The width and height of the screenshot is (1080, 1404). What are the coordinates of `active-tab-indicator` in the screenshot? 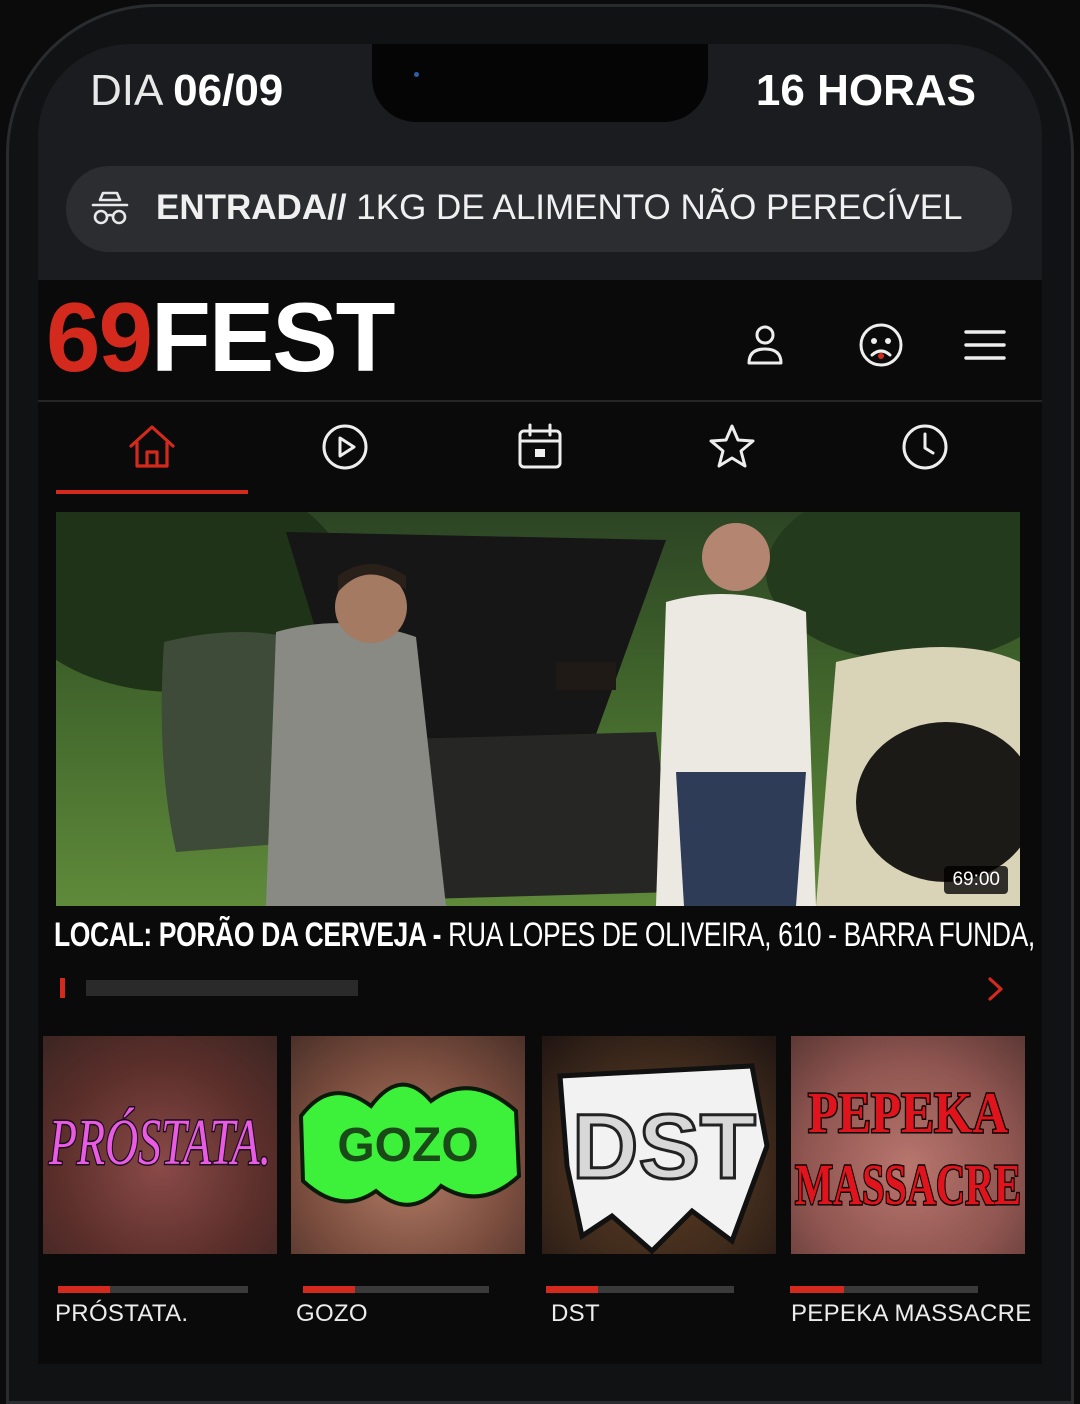 It's located at (152, 492).